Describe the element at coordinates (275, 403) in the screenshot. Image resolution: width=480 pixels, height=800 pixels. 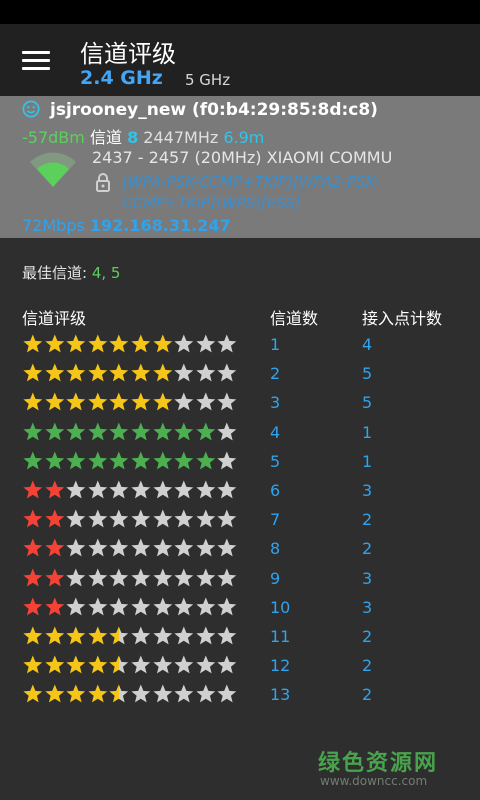
I see `channel-number: 3` at that location.